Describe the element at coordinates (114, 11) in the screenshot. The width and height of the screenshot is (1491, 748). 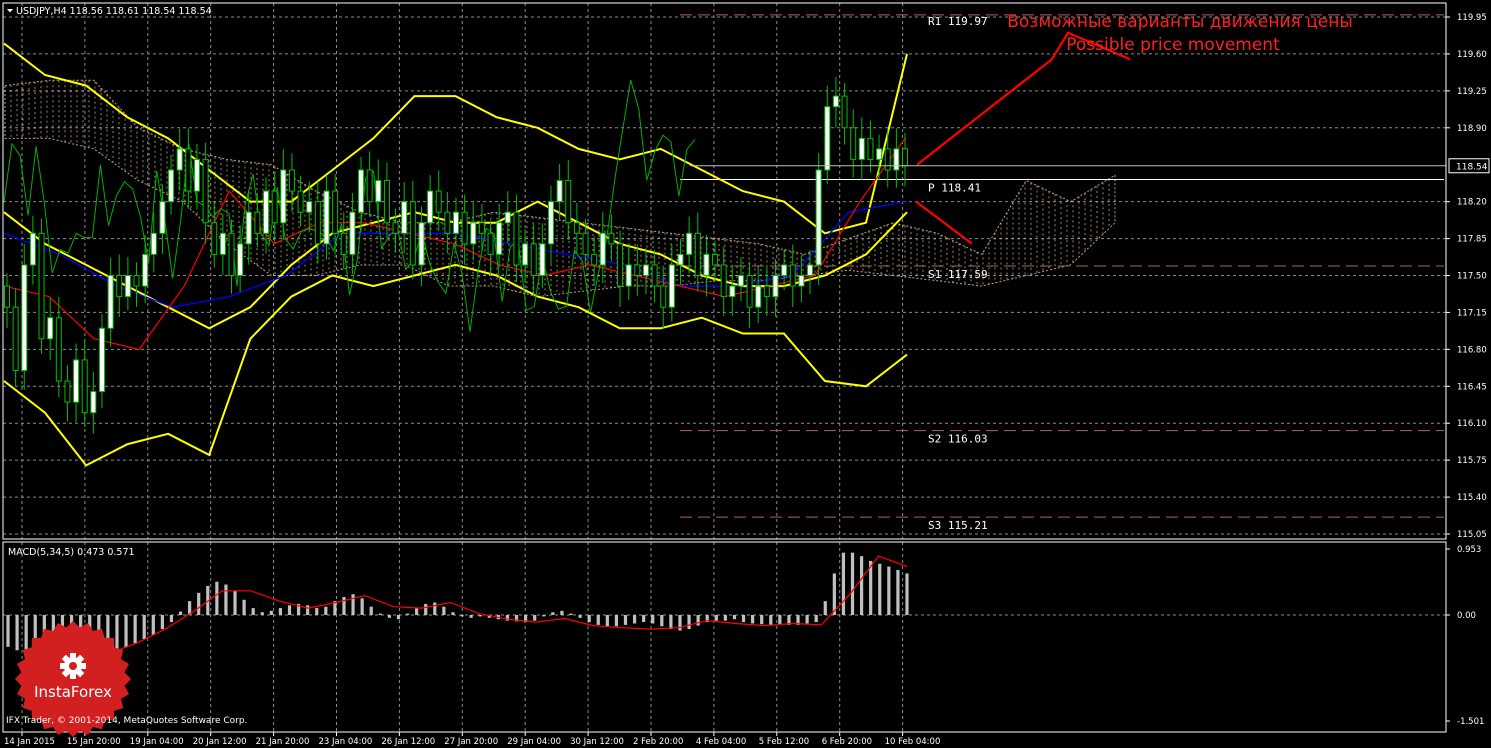
I see `symbol-info: USDJPY,H4 118.56 118.61 118.54 118.54` at that location.